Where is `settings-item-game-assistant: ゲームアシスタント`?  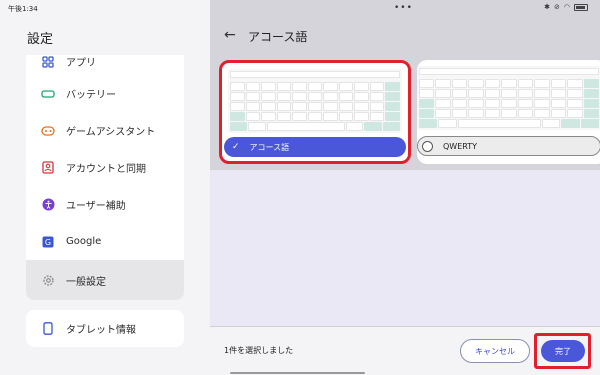
settings-item-game-assistant: ゲームアシスタント is located at coordinates (105, 130).